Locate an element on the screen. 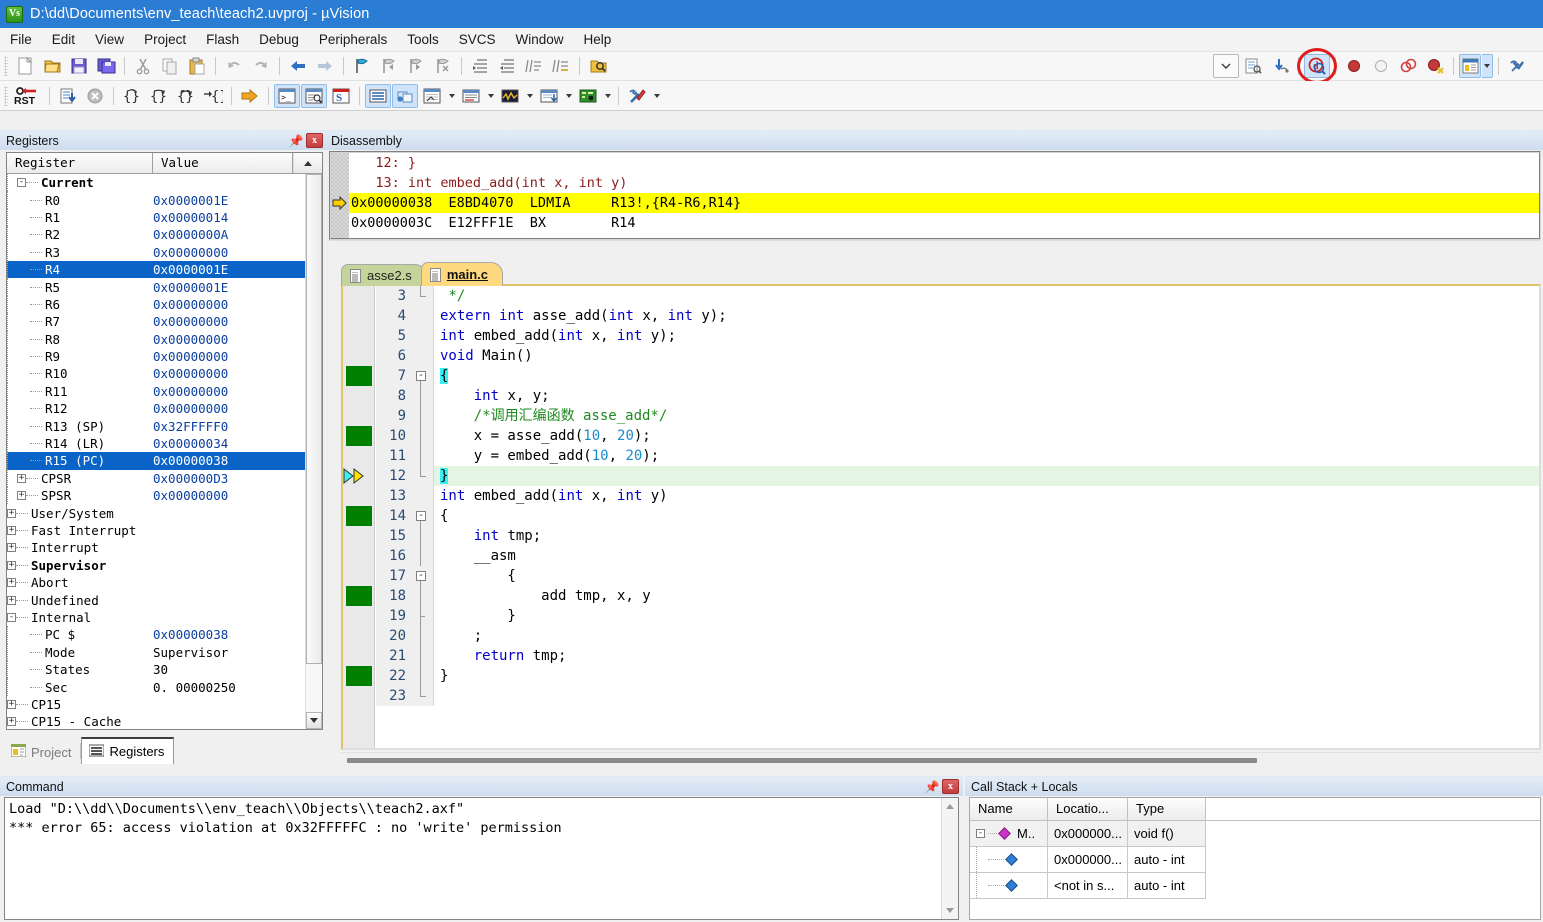  editor-tab-main-c: main.c is located at coordinates (461, 274).